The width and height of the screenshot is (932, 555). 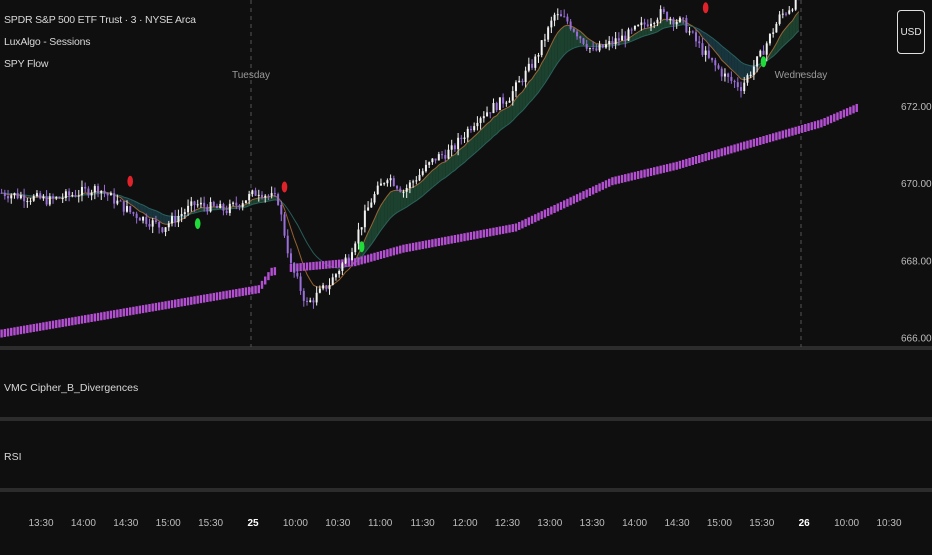 What do you see at coordinates (592, 523) in the screenshot?
I see `time-tick-label: 13:30` at bounding box center [592, 523].